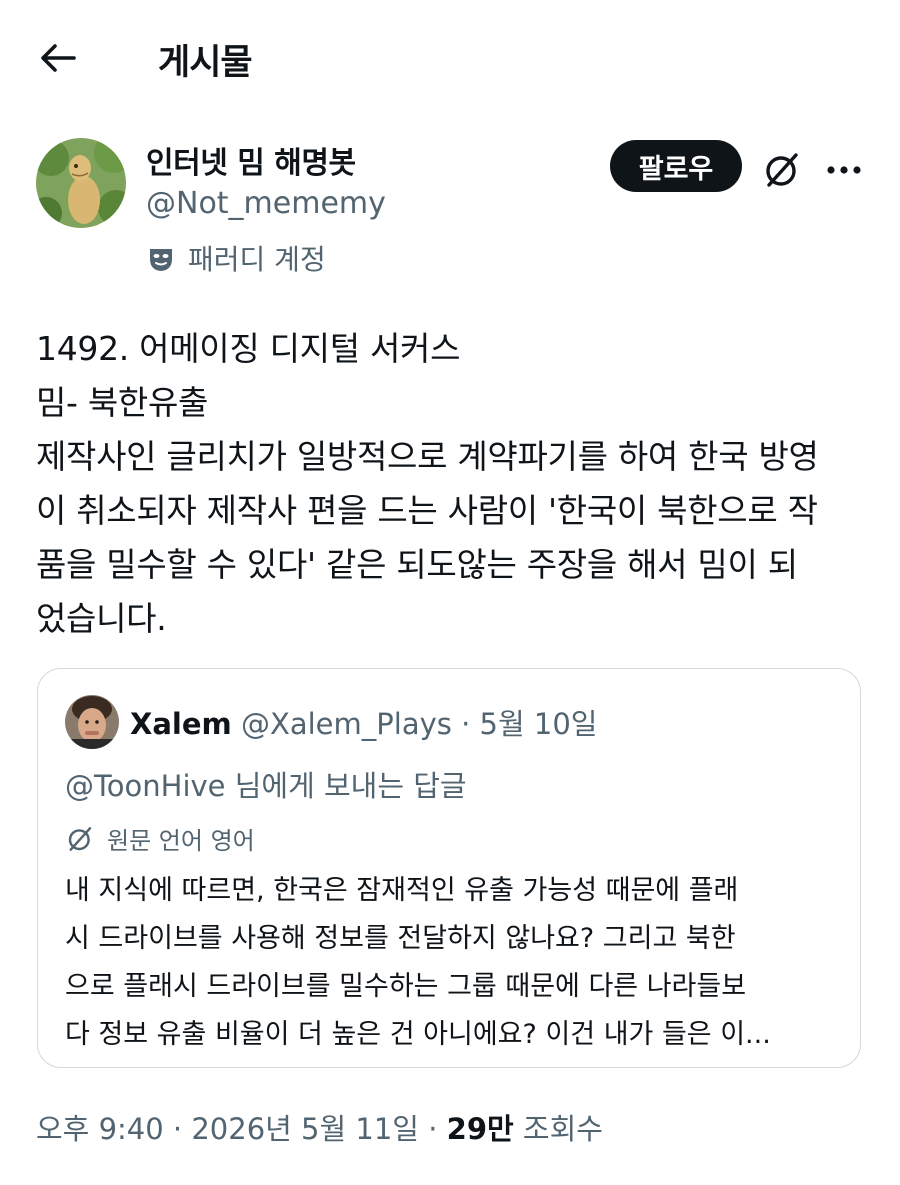  I want to click on more-horizontal-icon, so click(844, 170).